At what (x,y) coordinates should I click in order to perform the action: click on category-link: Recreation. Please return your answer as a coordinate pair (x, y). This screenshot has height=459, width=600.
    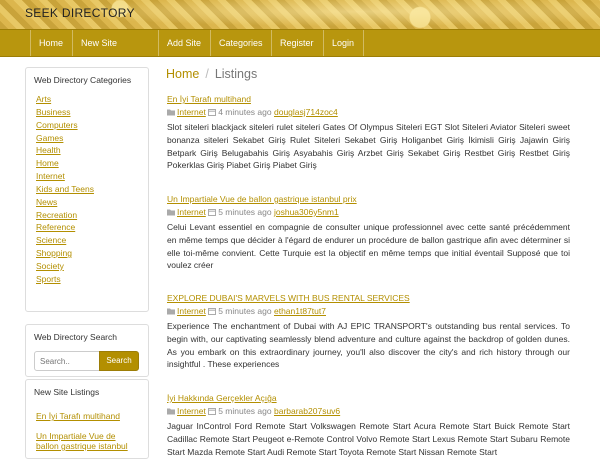
    Looking at the image, I should click on (92, 215).